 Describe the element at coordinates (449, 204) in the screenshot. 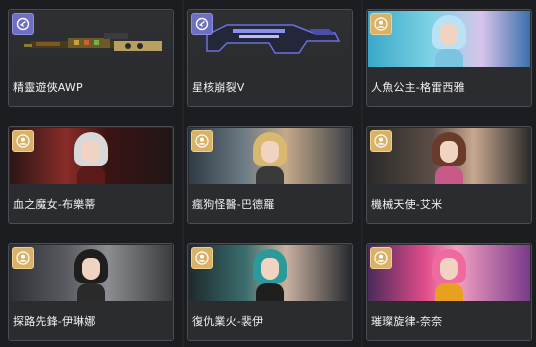

I see `item-label-row: 機械天使-艾米` at that location.